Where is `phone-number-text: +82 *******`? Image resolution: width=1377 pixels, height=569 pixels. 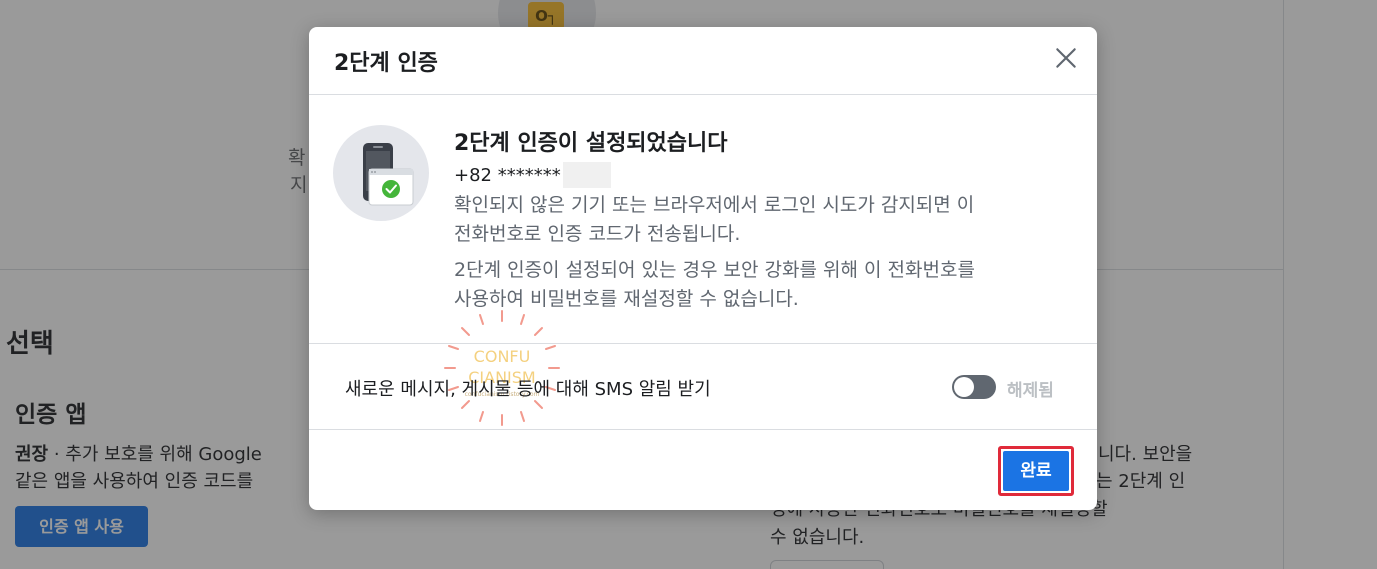 phone-number-text: +82 ******* is located at coordinates (507, 175).